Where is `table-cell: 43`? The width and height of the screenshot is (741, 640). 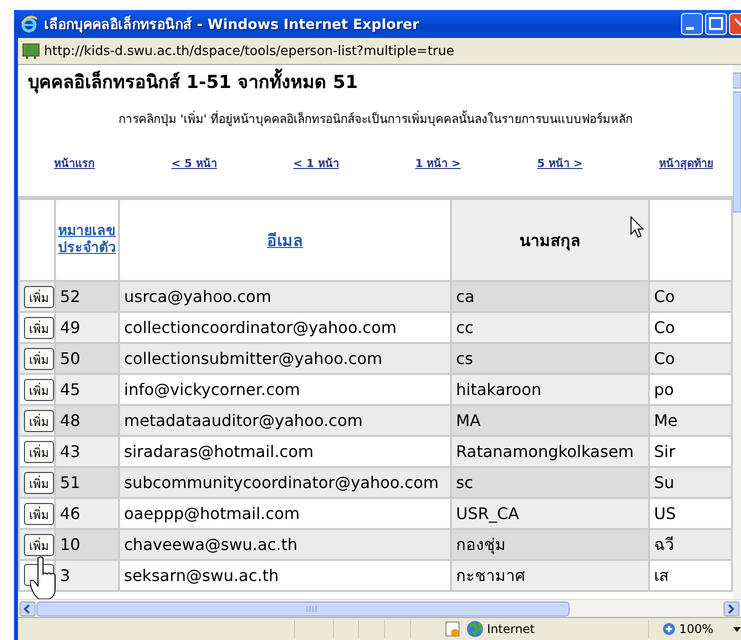
table-cell: 43 is located at coordinates (87, 451).